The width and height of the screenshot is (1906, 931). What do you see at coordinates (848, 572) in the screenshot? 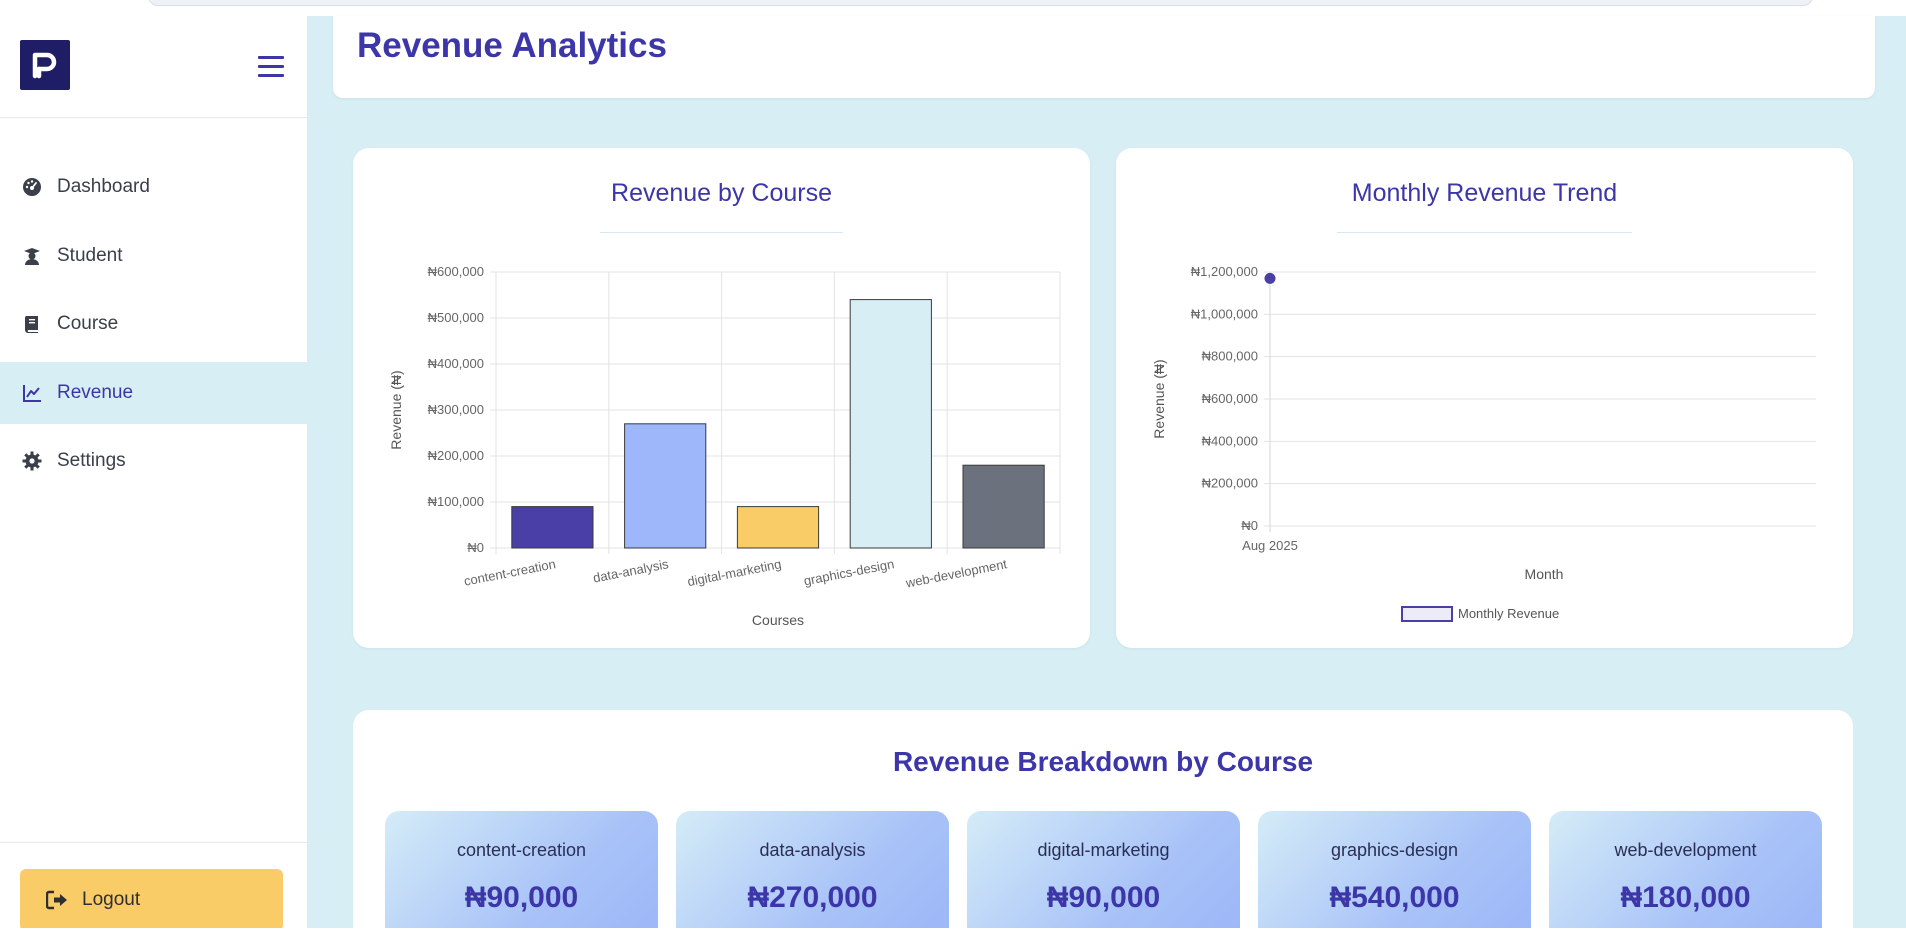
I see `x-tick-label: graphics-design` at bounding box center [848, 572].